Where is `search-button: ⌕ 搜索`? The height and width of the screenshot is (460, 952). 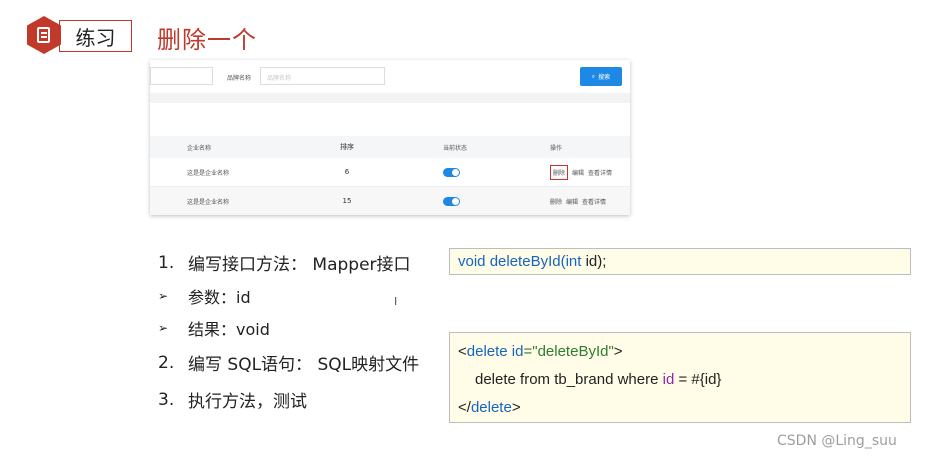 search-button: ⌕ 搜索 is located at coordinates (601, 76).